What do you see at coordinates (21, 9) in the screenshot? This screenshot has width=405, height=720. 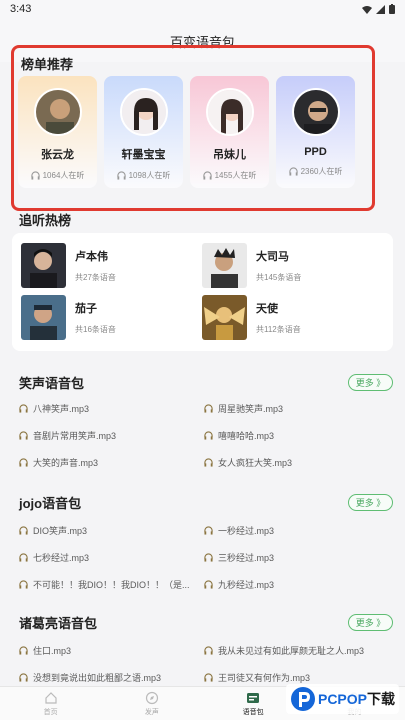 I see `status-time: 3:43` at bounding box center [21, 9].